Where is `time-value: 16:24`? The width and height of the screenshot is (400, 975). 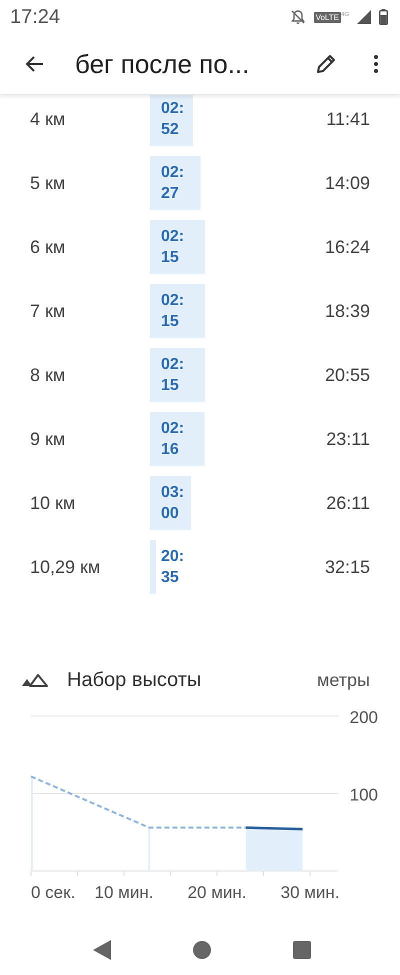
time-value: 16:24 is located at coordinates (347, 247).